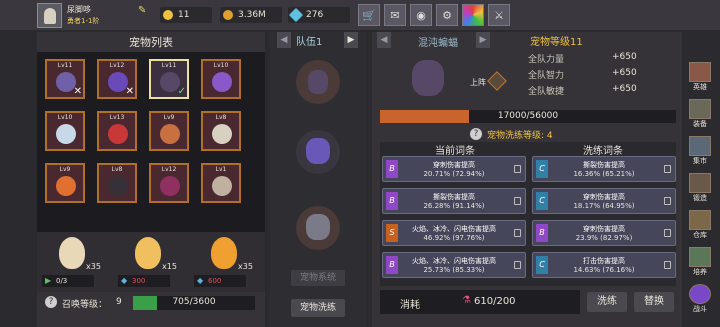  I want to click on refine-help-icon: ?, so click(476, 134).